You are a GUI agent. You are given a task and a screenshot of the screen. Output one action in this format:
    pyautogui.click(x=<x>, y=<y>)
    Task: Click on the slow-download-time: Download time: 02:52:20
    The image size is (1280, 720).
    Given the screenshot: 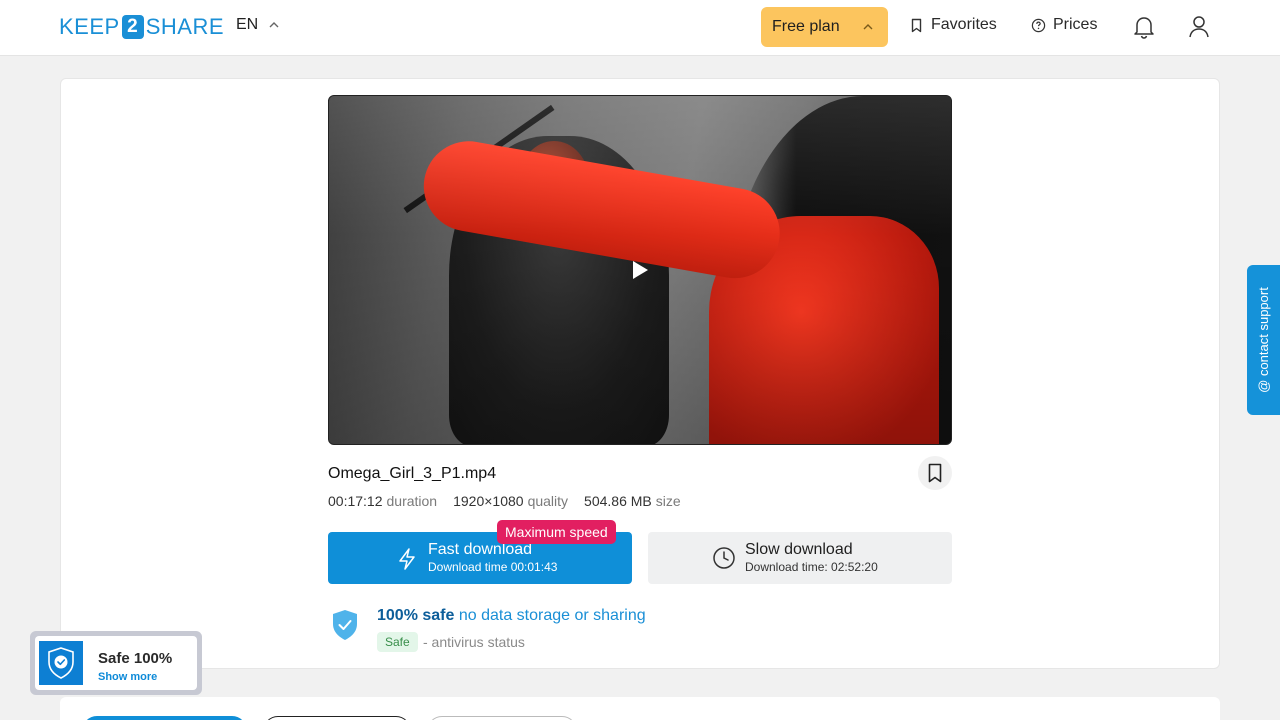 What is the action you would take?
    pyautogui.click(x=811, y=567)
    